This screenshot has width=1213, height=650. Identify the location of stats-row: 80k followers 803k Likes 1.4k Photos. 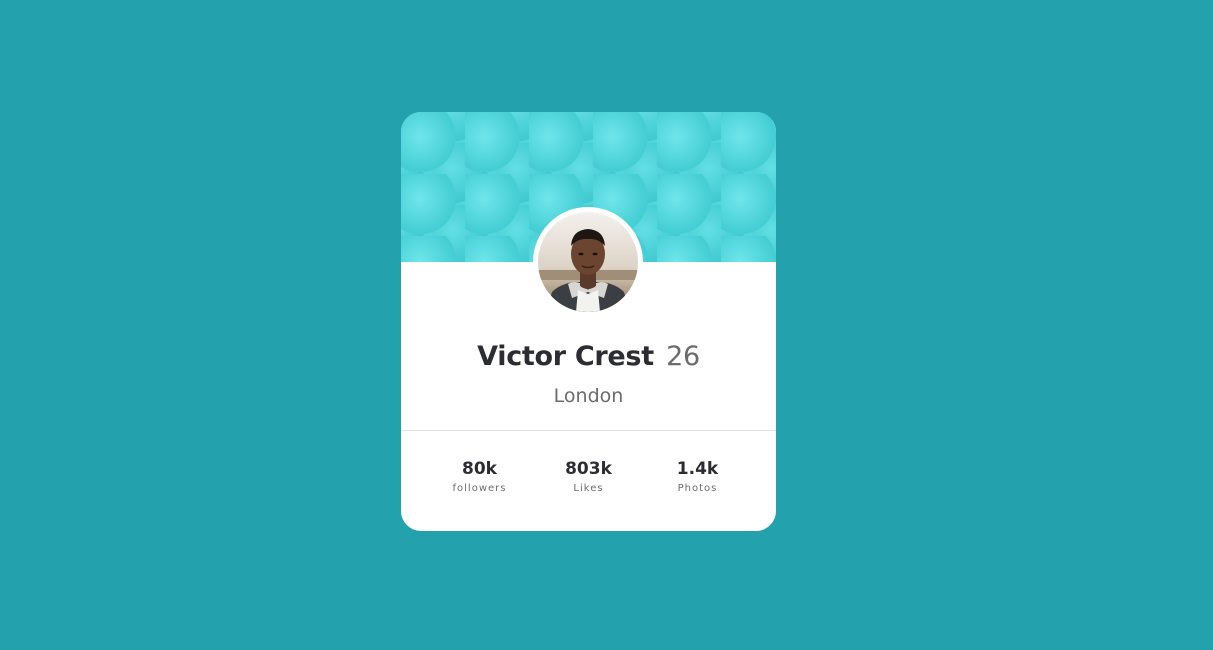
(588, 477).